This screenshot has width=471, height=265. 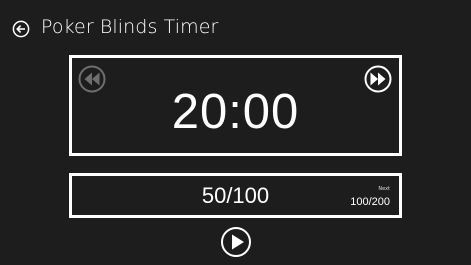 I want to click on blinds-panel: 50/100 Next 100/200, so click(x=235, y=195).